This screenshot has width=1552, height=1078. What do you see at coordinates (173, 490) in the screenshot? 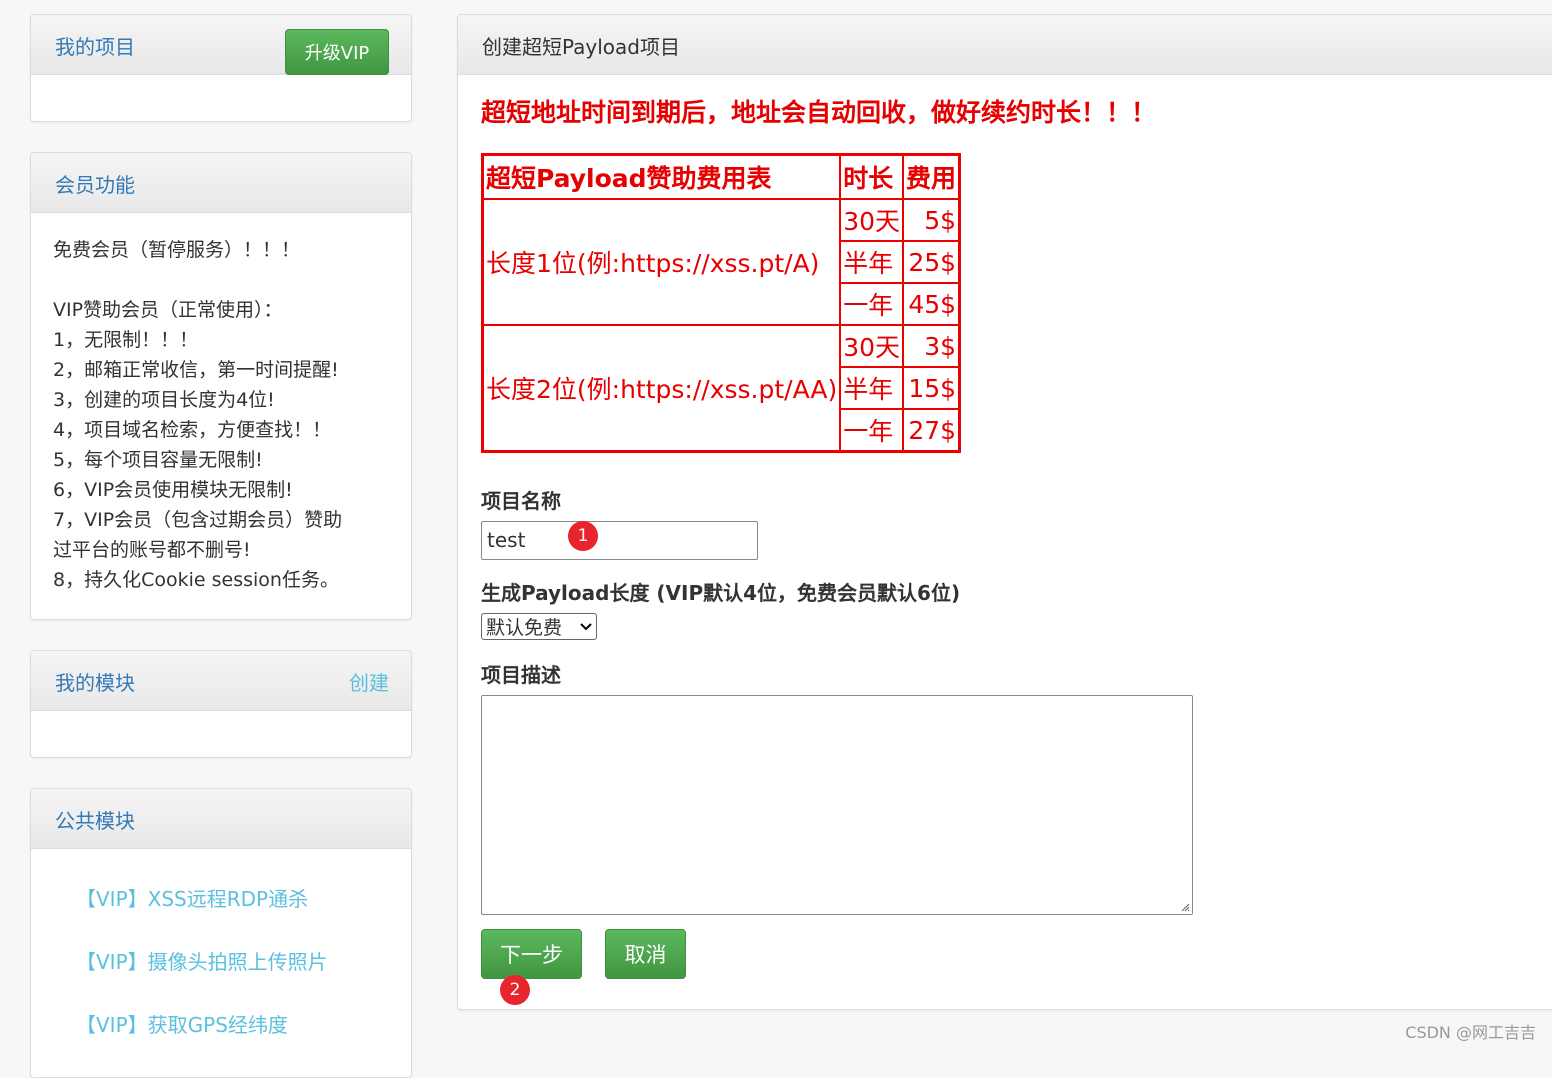
I see `membership-line: 6，VIP会员使用模块无限制!` at bounding box center [173, 490].